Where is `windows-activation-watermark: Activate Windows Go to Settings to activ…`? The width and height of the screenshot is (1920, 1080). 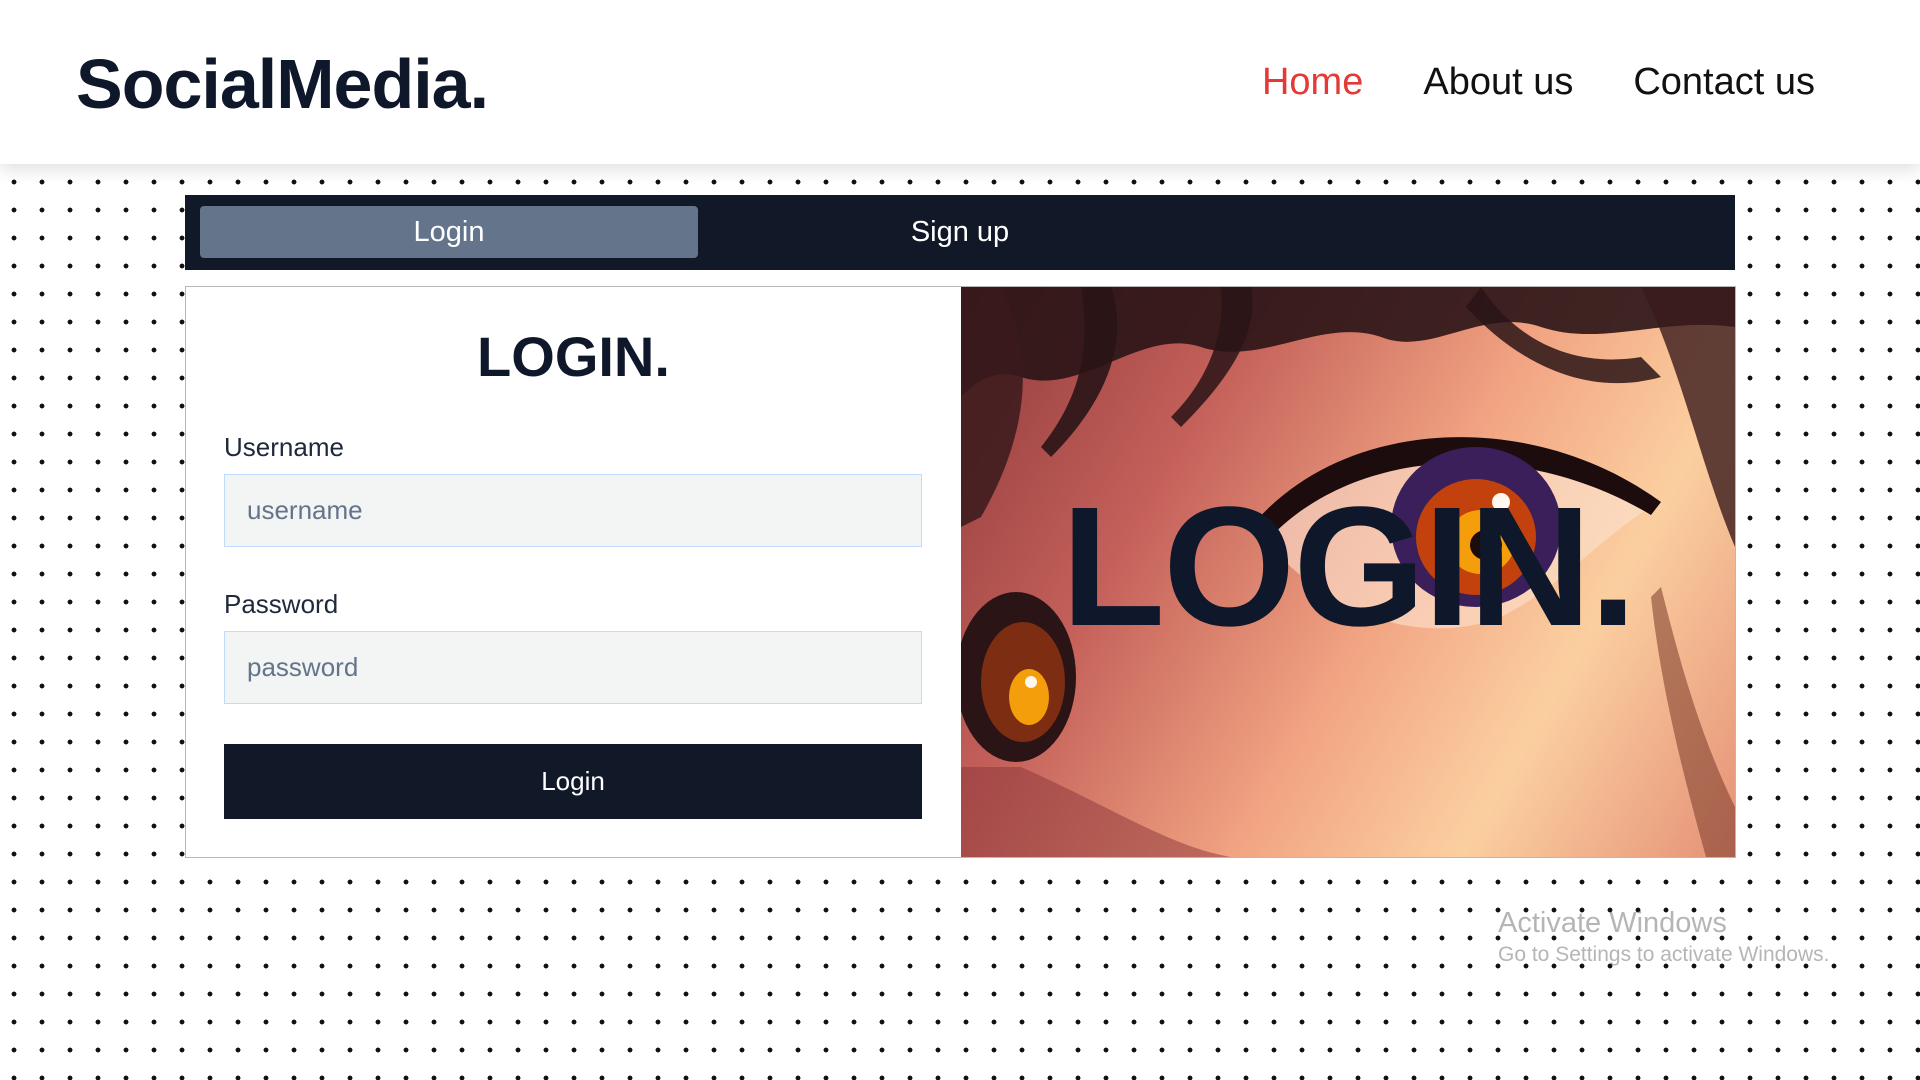
windows-activation-watermark: Activate Windows Go to Settings to activ… is located at coordinates (1664, 937).